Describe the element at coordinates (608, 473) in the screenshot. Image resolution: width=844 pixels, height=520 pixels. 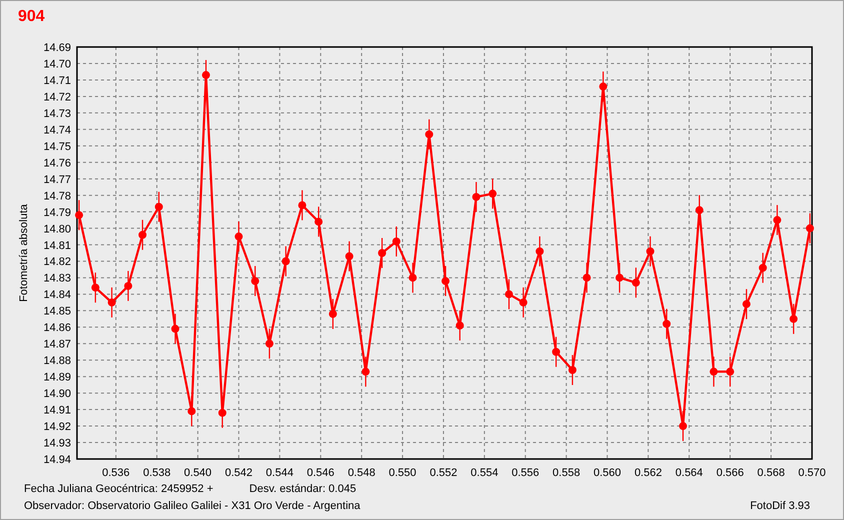
I see `tick-label: 0.560` at that location.